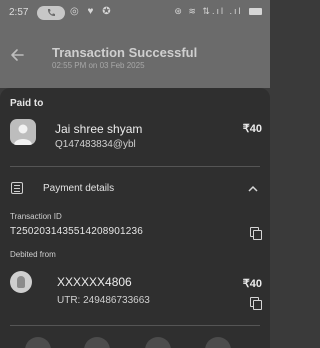 The width and height of the screenshot is (320, 348). Describe the element at coordinates (92, 11) in the screenshot. I see `notification-icons: ◎ ♥ ✪` at that location.